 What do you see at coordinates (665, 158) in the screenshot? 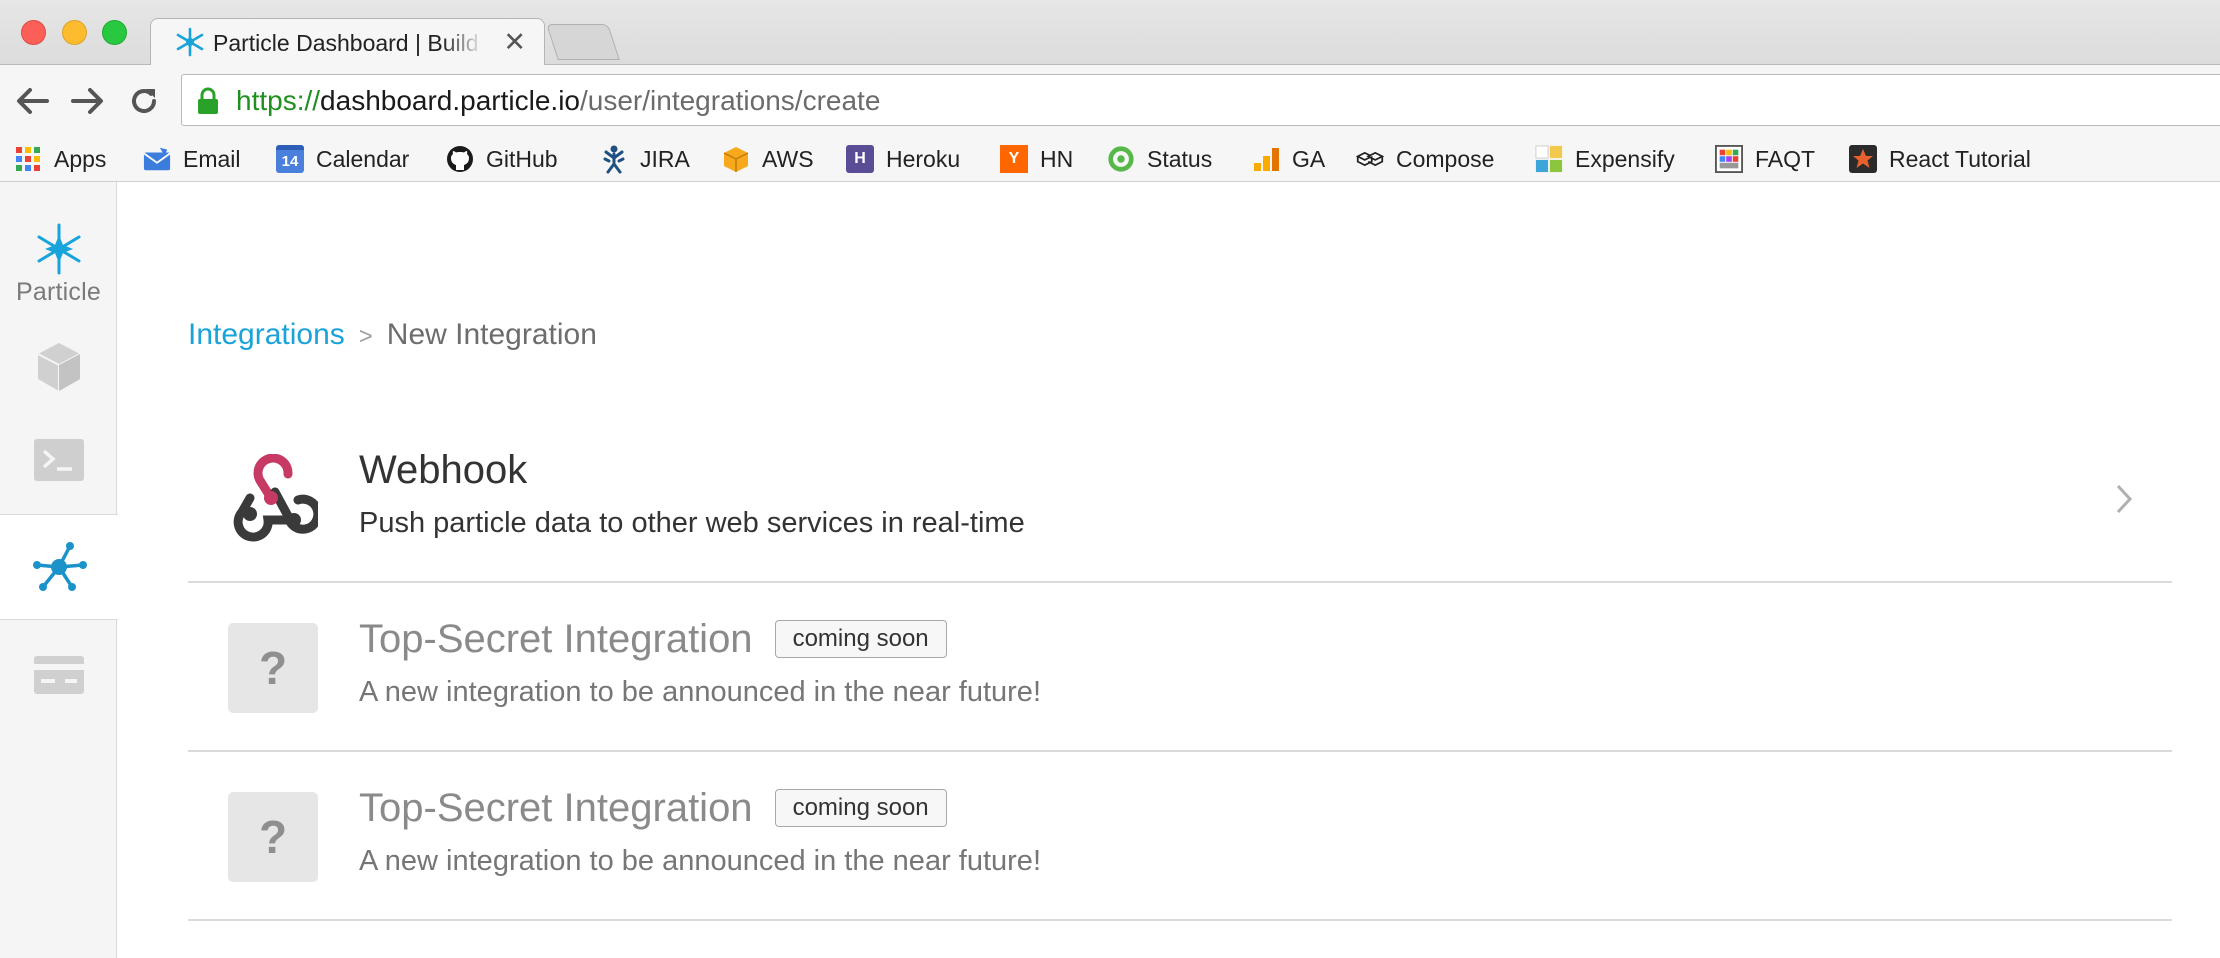
I see `bookmark-label: JIRA` at bounding box center [665, 158].